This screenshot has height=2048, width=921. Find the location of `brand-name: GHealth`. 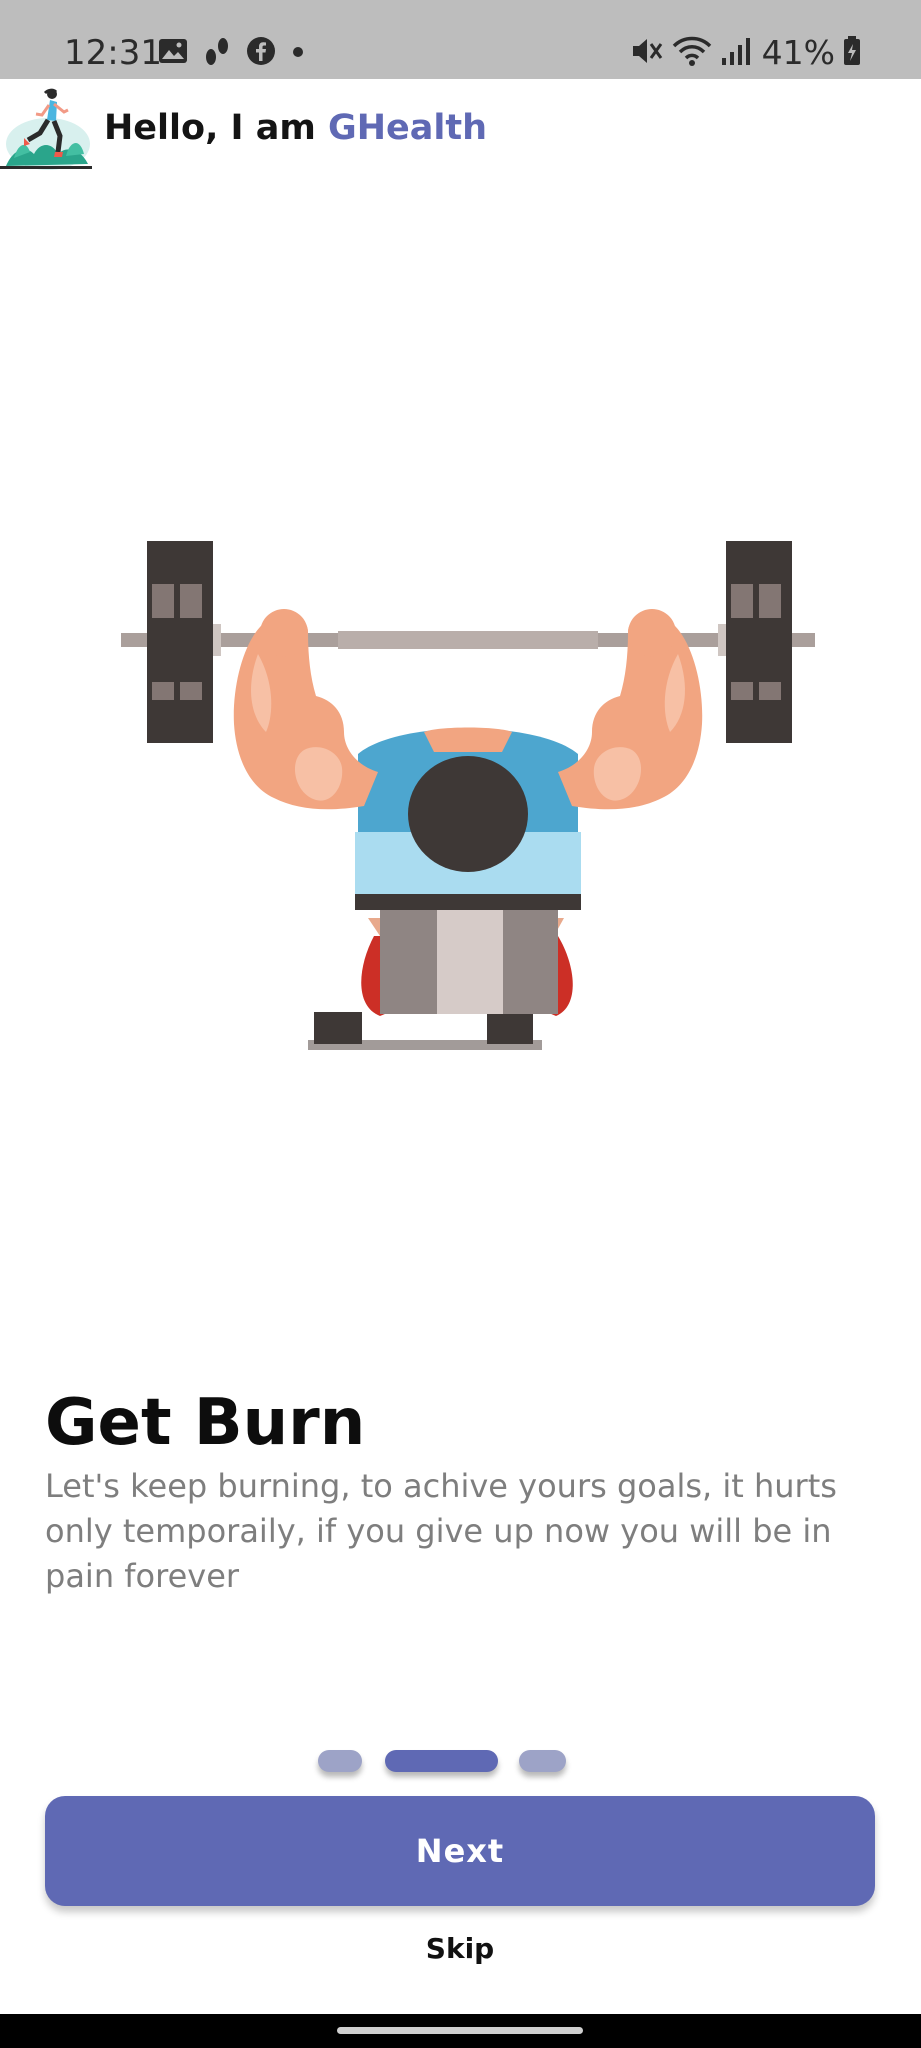

brand-name: GHealth is located at coordinates (408, 128).